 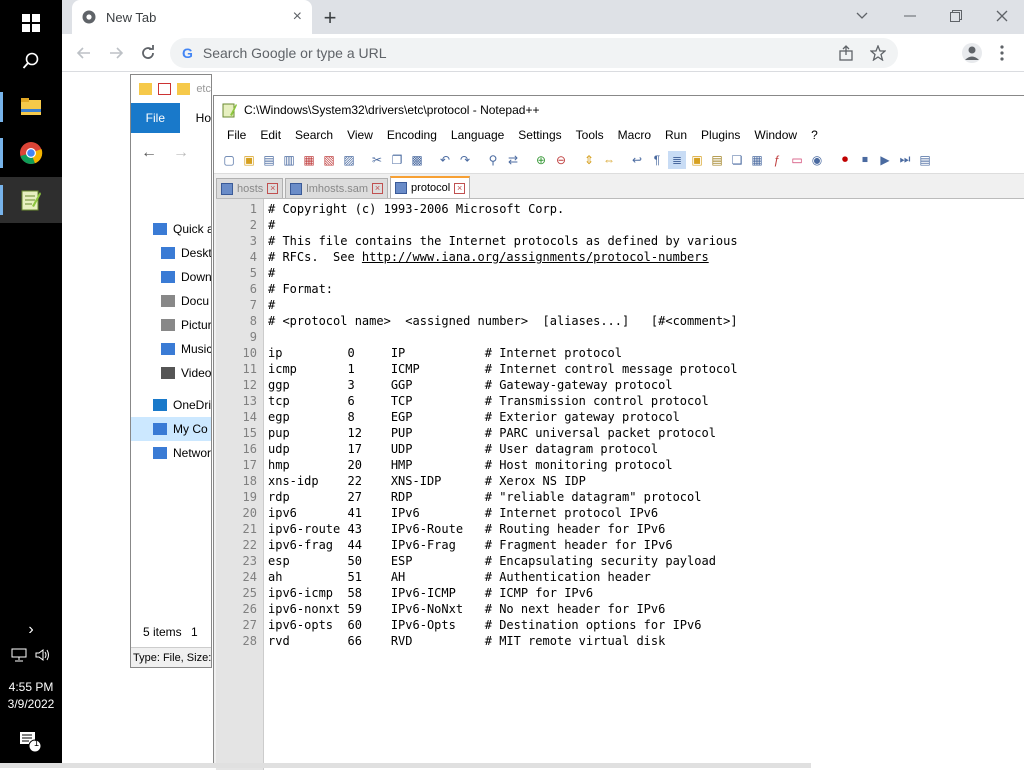 I want to click on explorer-home-tab: Ho, so click(x=195, y=118).